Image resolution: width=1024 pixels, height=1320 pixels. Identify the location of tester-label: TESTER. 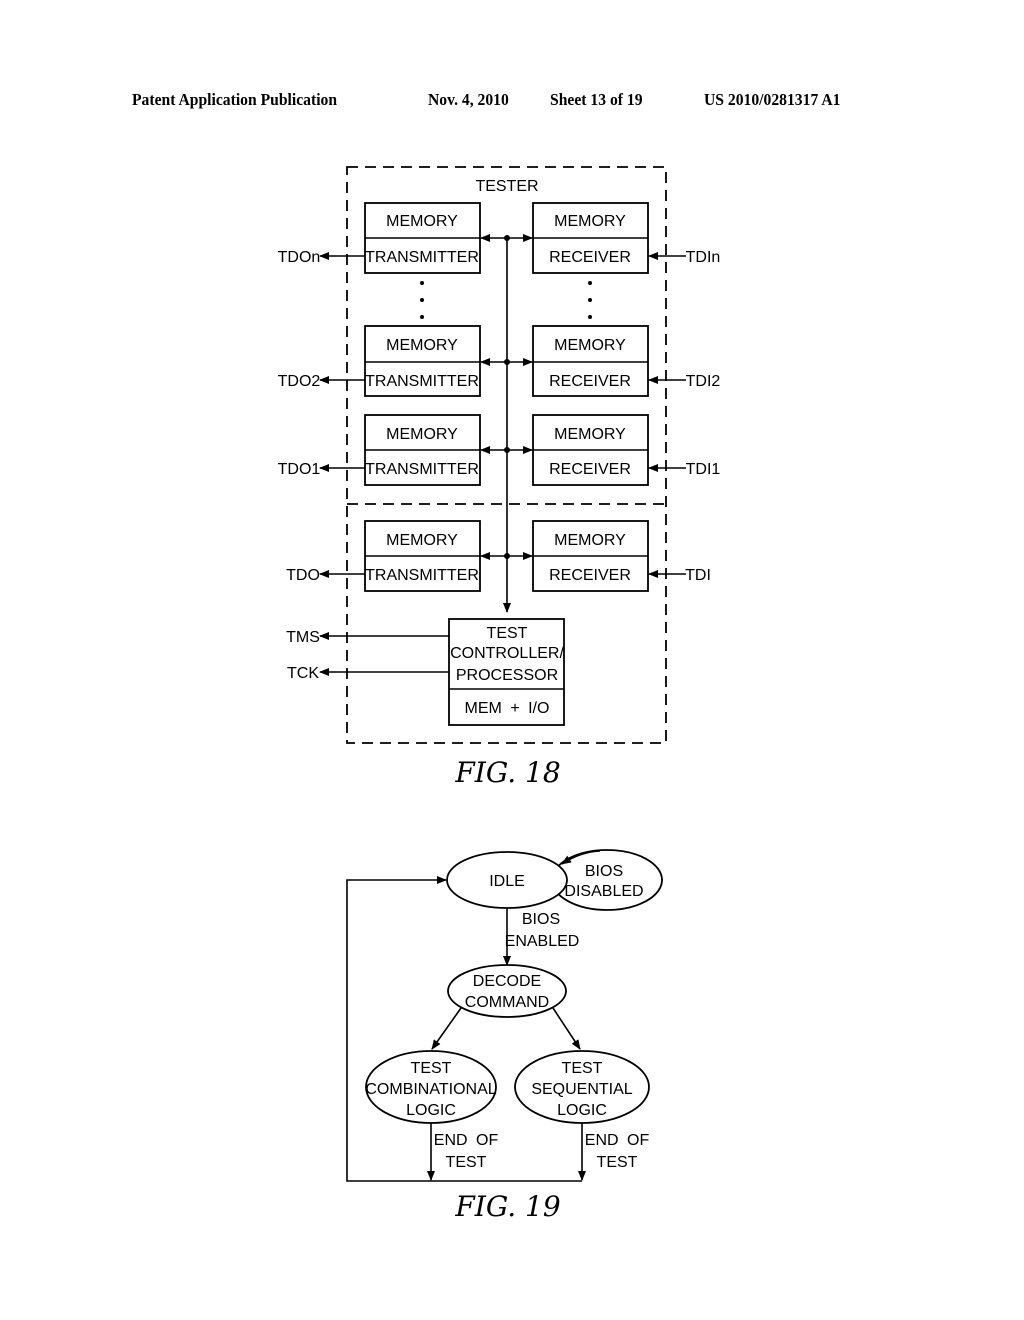
(506, 186).